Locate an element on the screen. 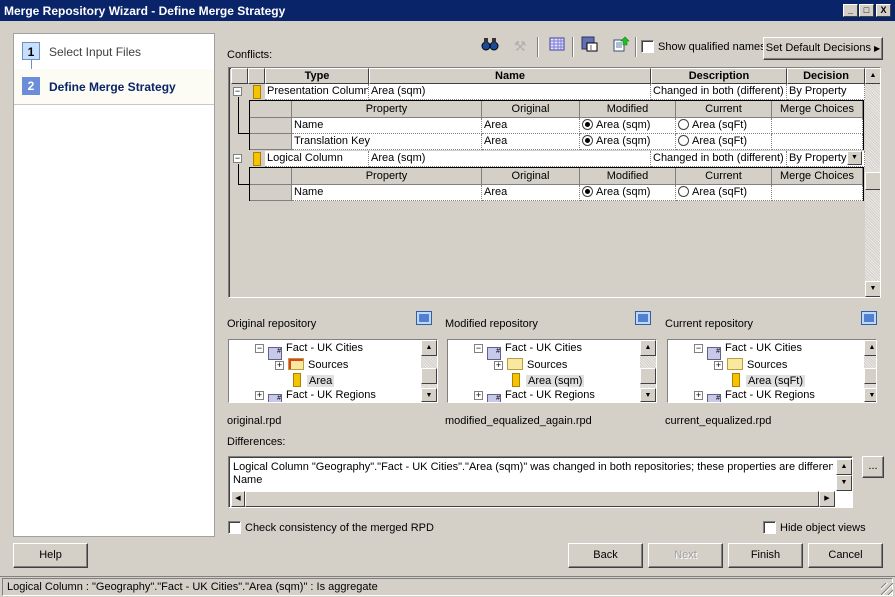 The image size is (895, 597). column-header-decision: Decision is located at coordinates (826, 76).